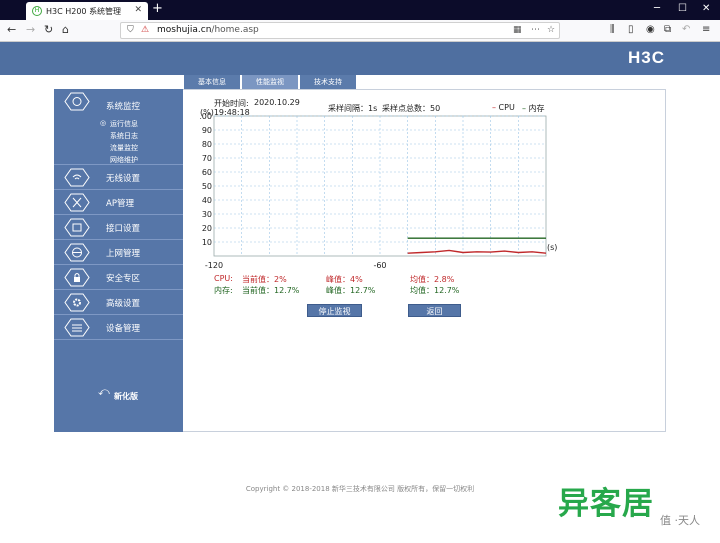  What do you see at coordinates (11, 30) in the screenshot?
I see `back-icon: ←` at bounding box center [11, 30].